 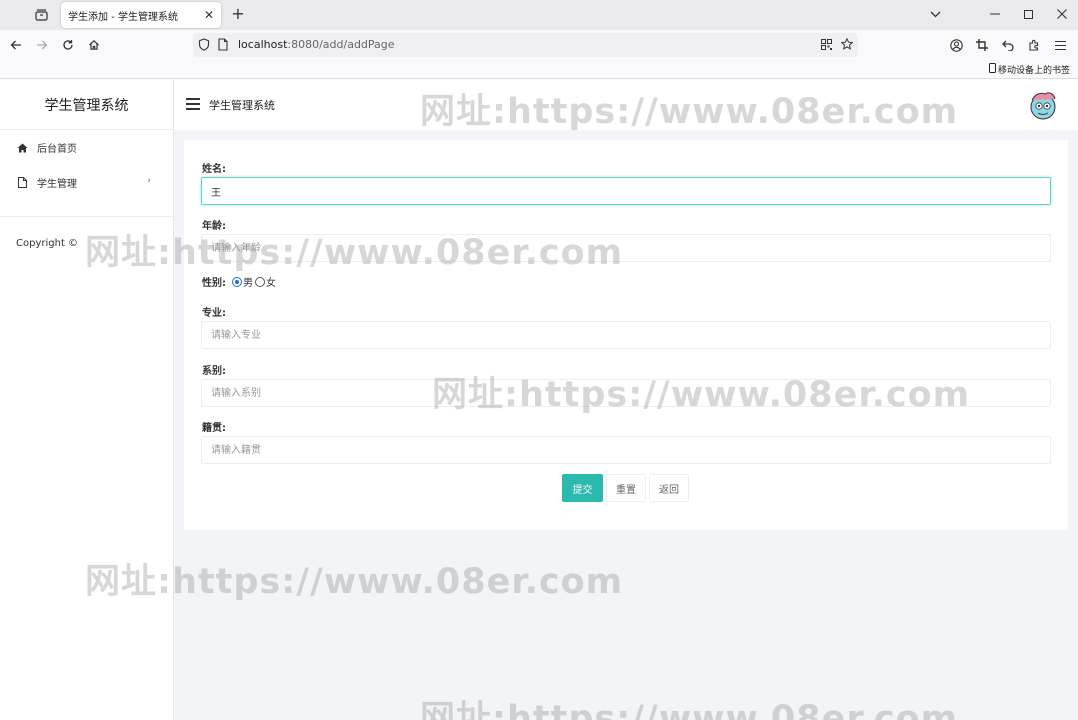 I want to click on document-icon, so click(x=22, y=183).